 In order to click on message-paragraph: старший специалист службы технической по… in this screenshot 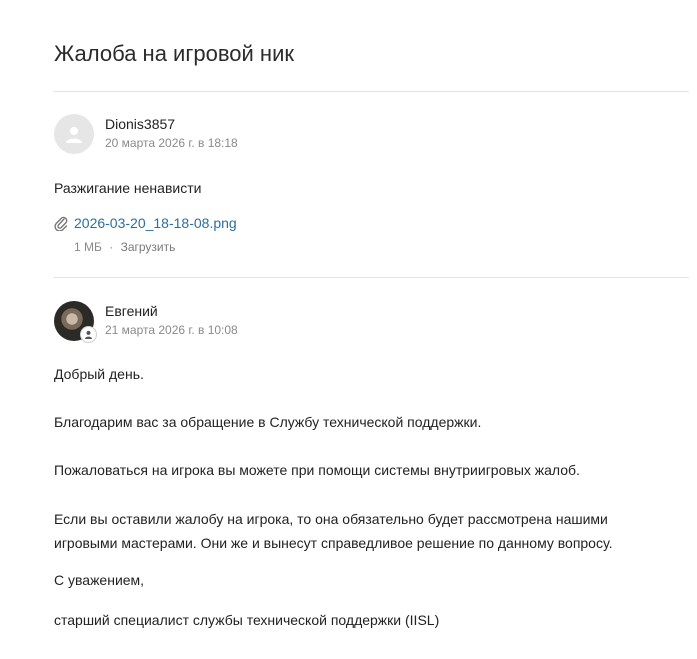, I will do `click(247, 620)`.